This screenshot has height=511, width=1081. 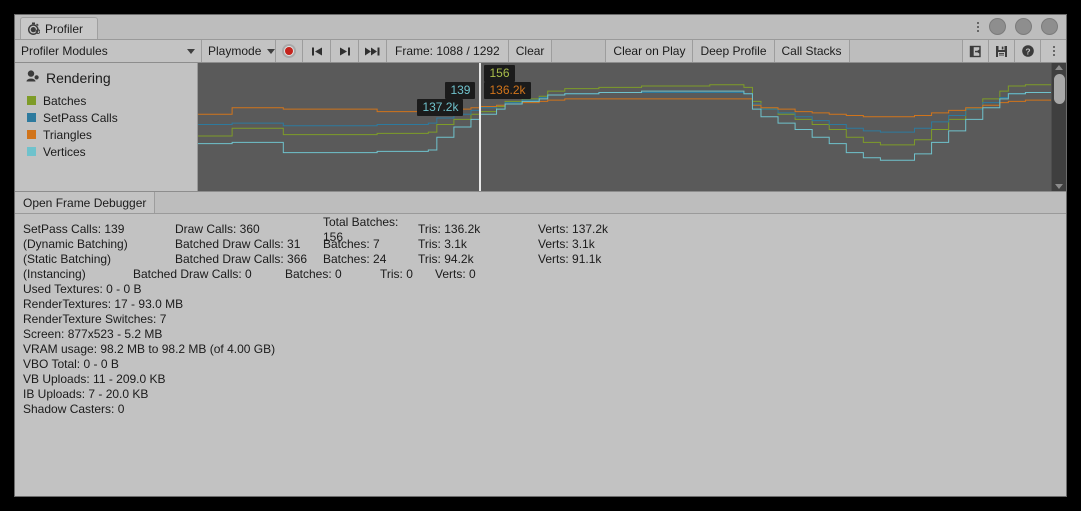 What do you see at coordinates (54, 274) in the screenshot?
I see `stat-cell: (Instancing)` at bounding box center [54, 274].